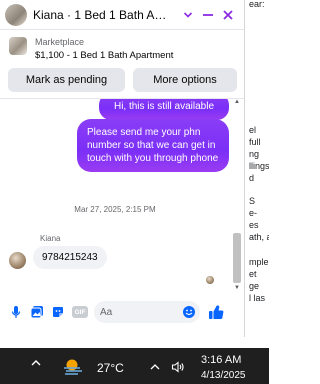  Describe the element at coordinates (237, 289) in the screenshot. I see `scroll-down-icon: ▼` at that location.